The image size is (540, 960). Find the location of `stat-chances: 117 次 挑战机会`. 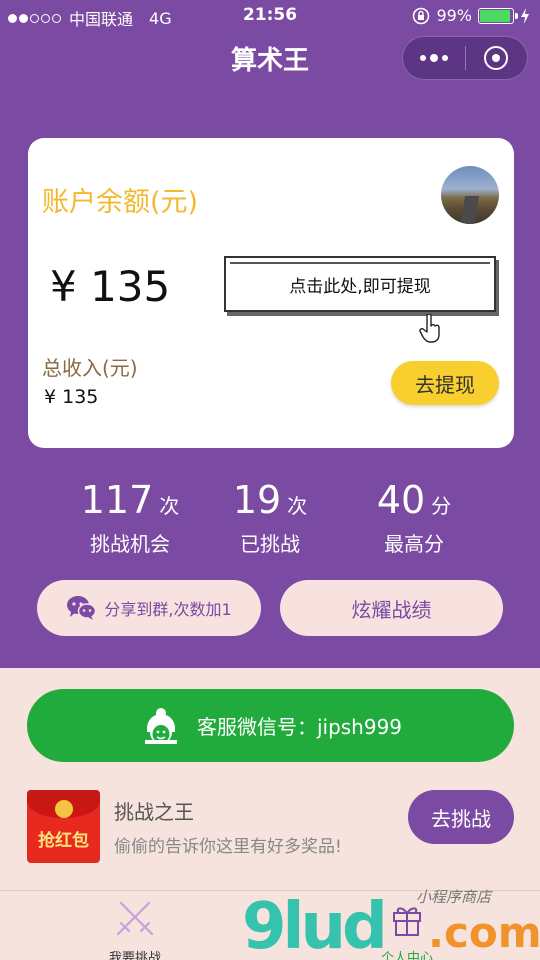

stat-chances: 117 次 挑战机会 is located at coordinates (130, 517).